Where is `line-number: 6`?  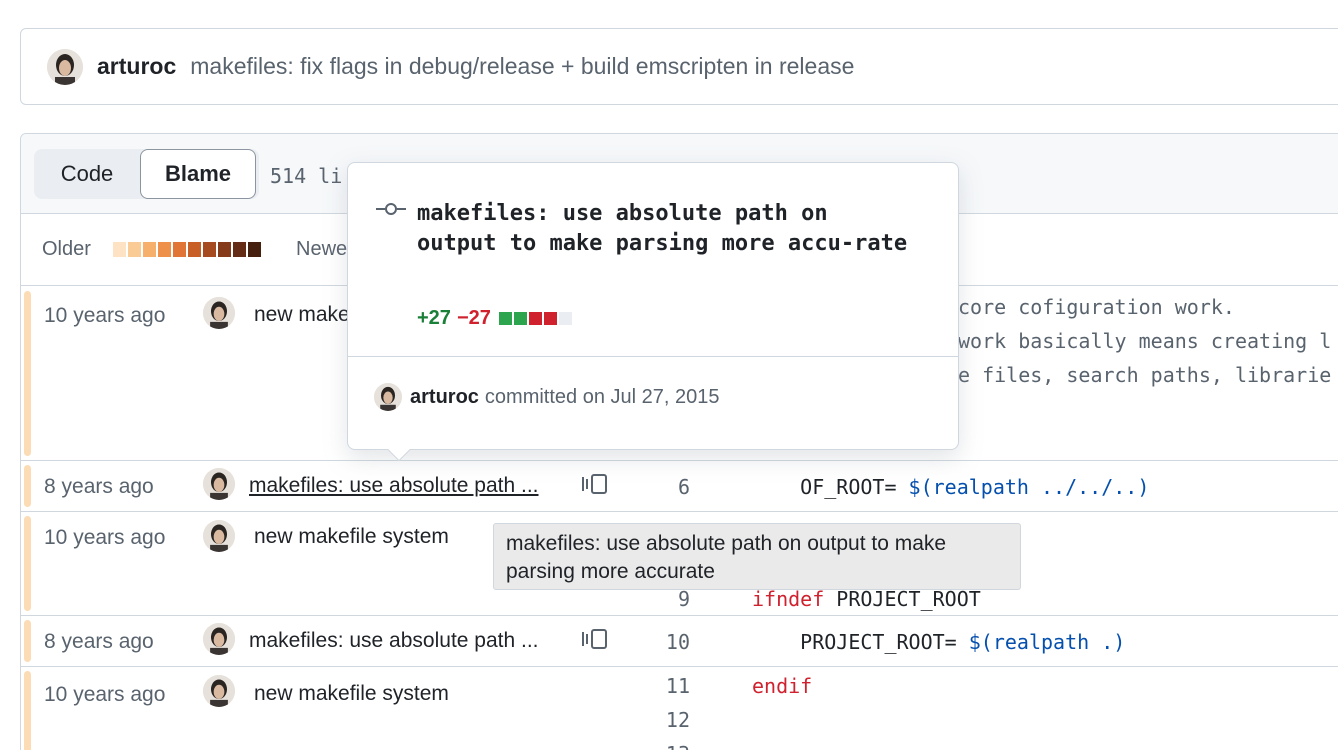
line-number: 6 is located at coordinates (665, 487).